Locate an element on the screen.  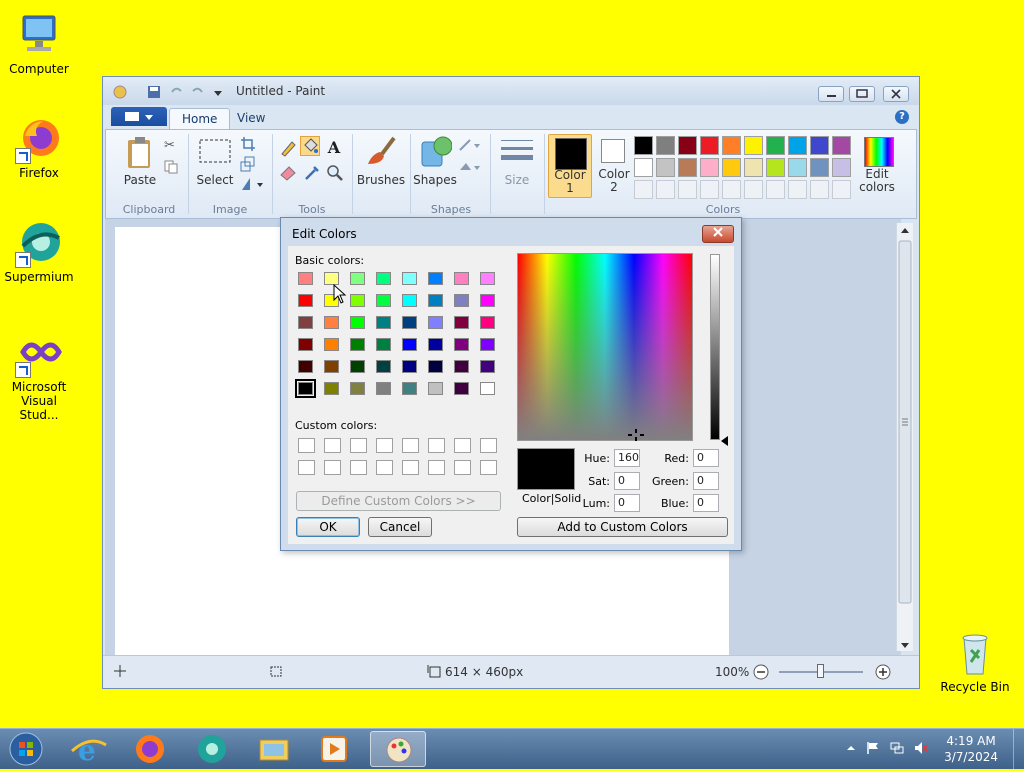
customize-qat-icon is located at coordinates (218, 92).